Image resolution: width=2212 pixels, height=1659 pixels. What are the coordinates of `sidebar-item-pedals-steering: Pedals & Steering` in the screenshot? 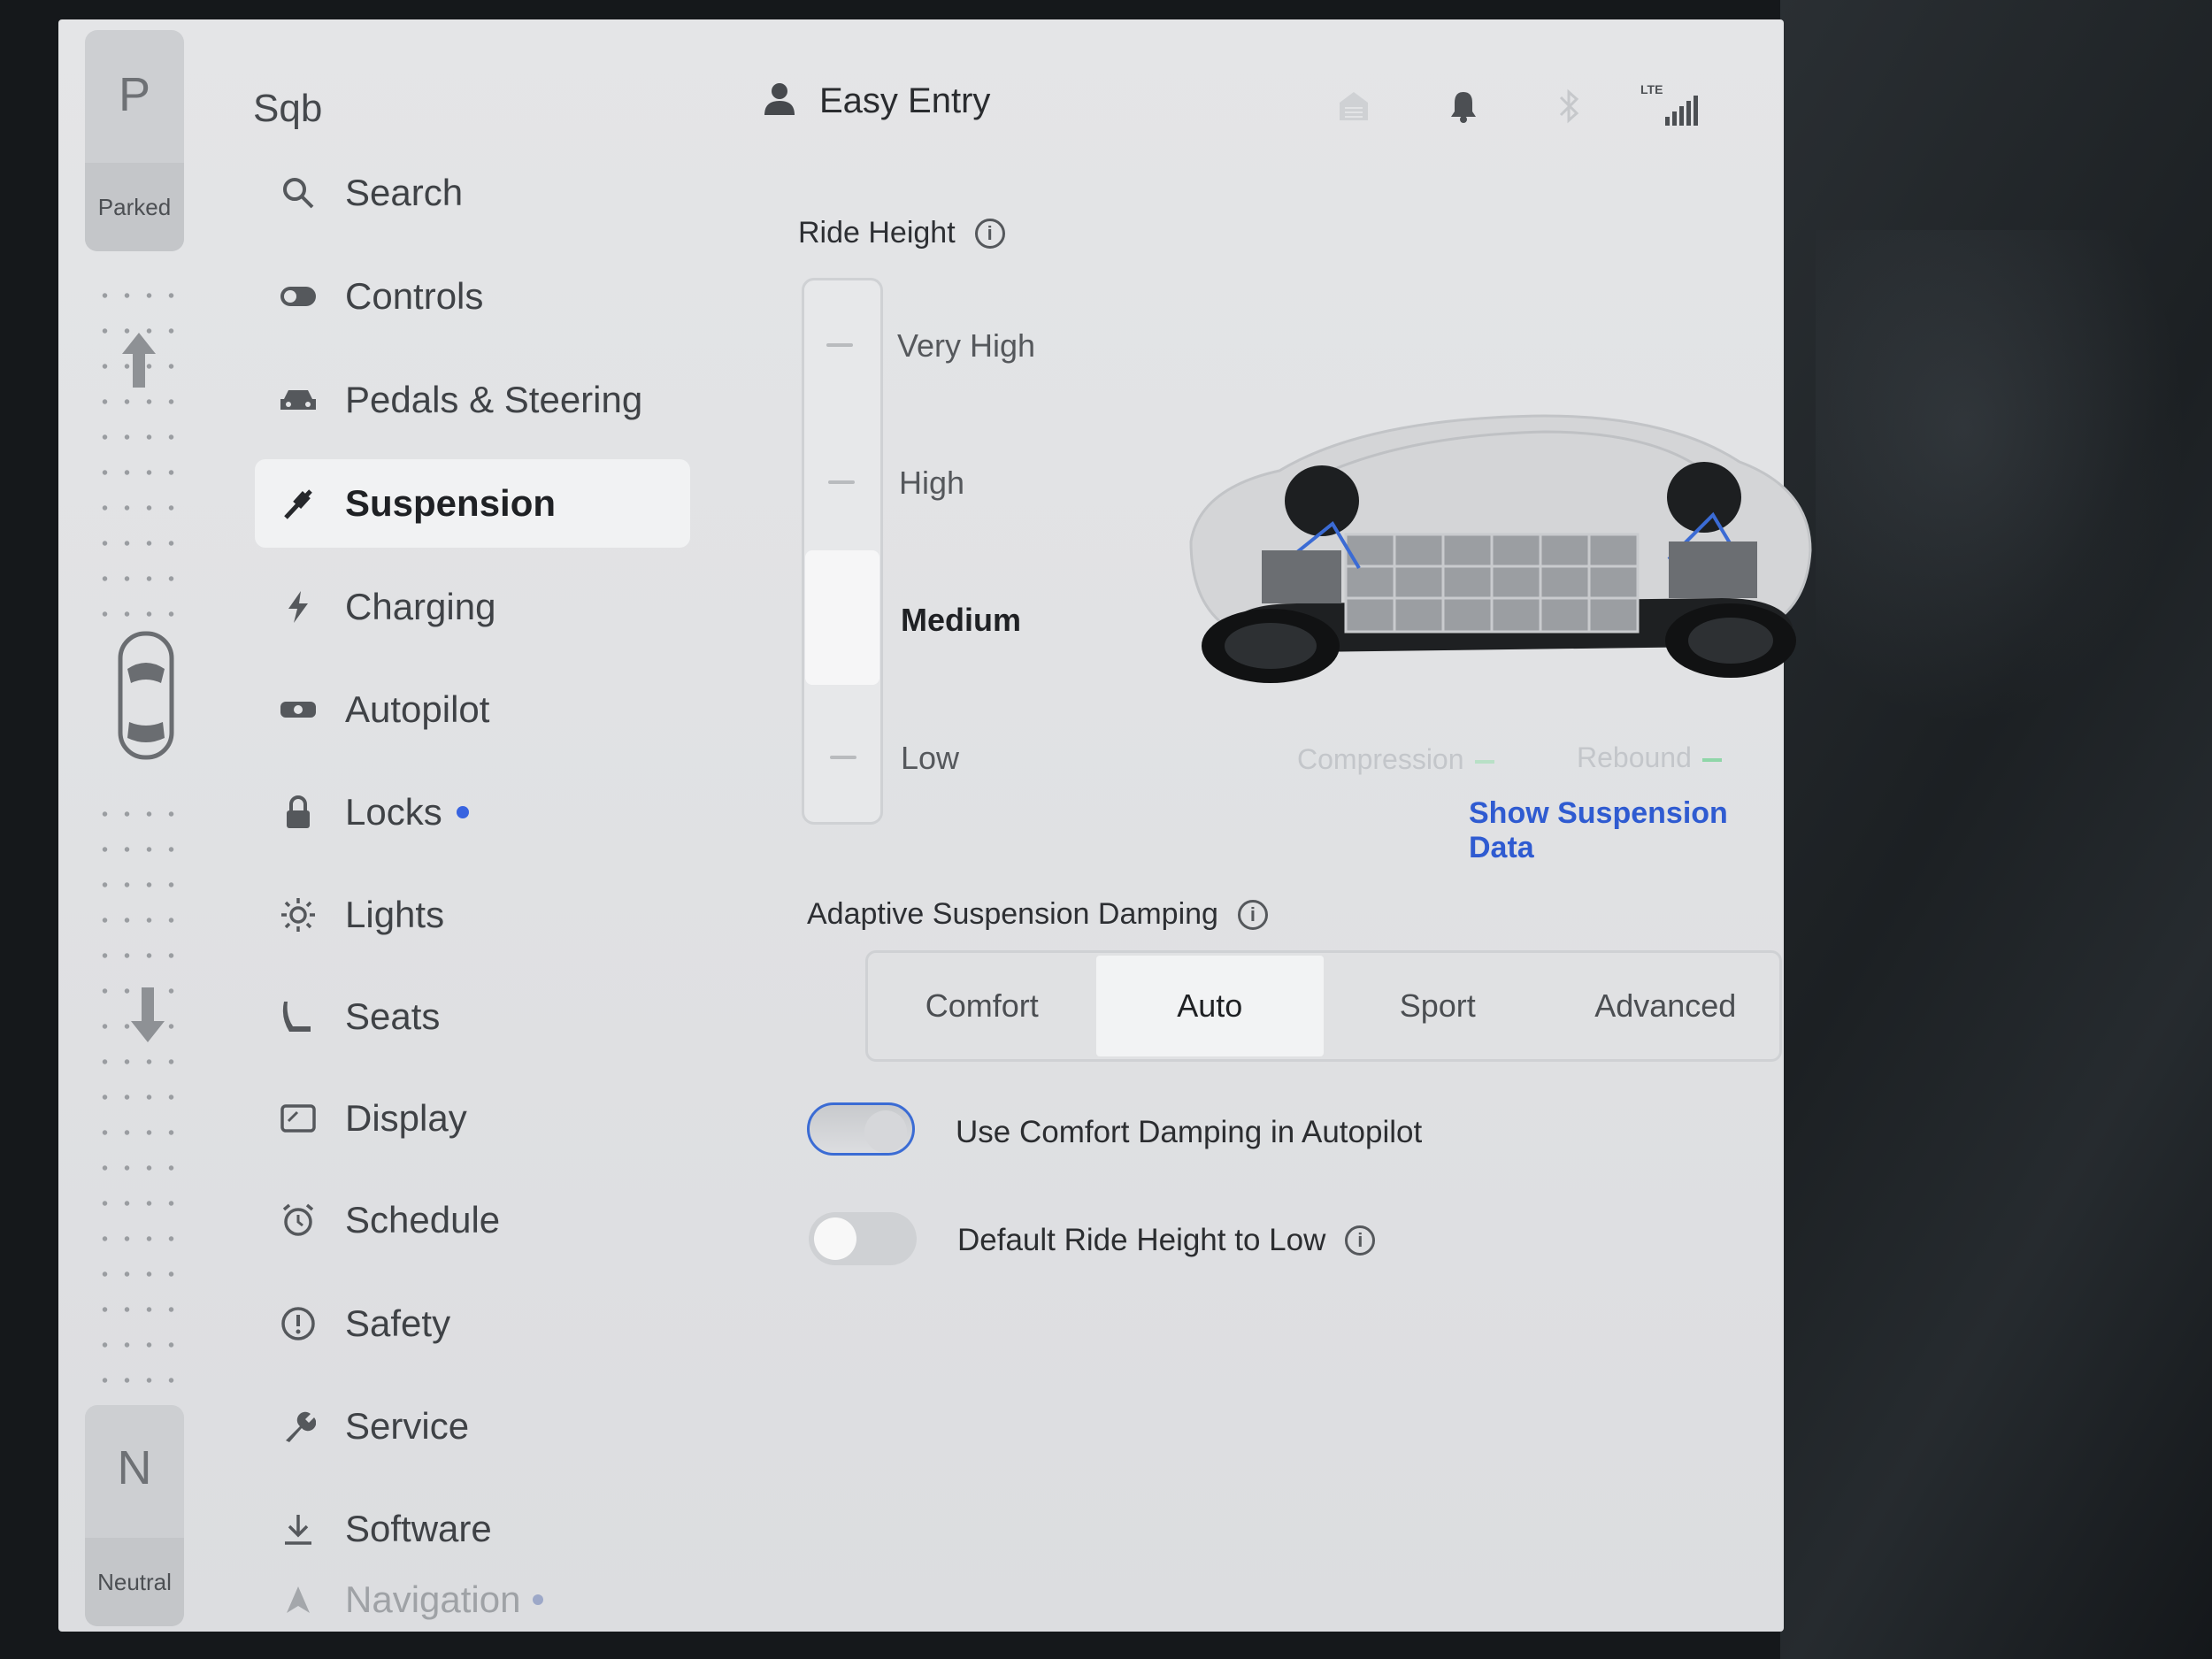 It's located at (473, 400).